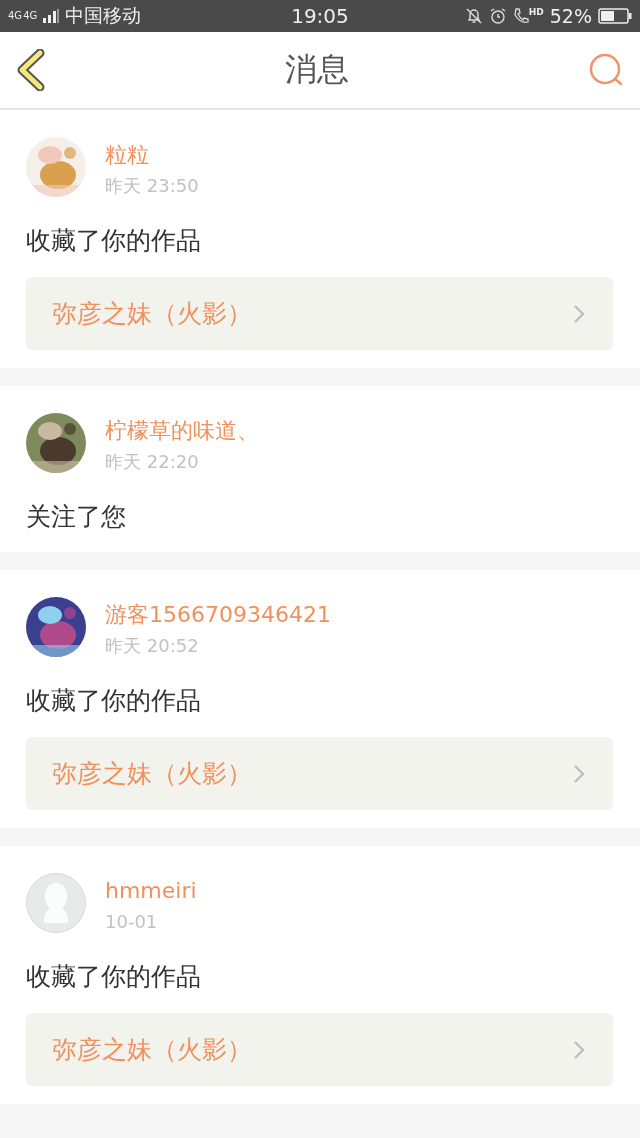  What do you see at coordinates (151, 891) in the screenshot?
I see `user-name: hmmeiri` at bounding box center [151, 891].